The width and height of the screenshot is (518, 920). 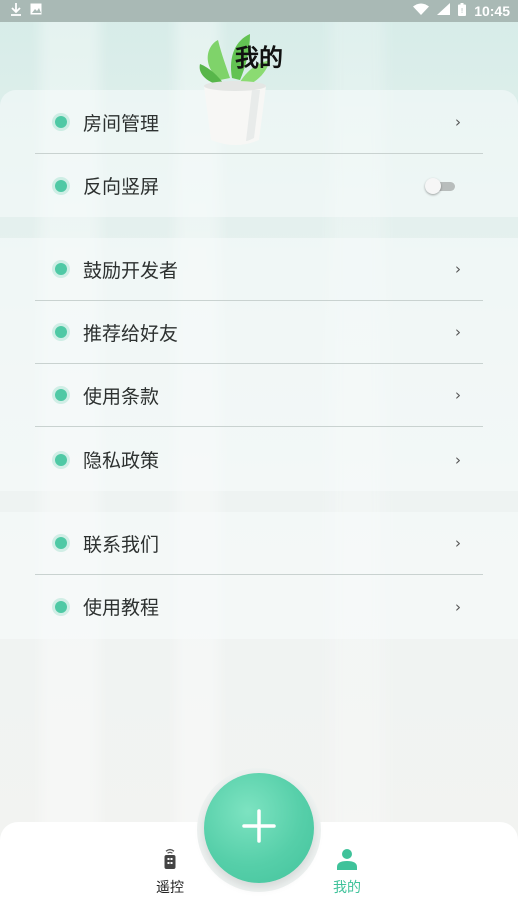 I want to click on nav-tab-label: 我的, so click(x=347, y=888).